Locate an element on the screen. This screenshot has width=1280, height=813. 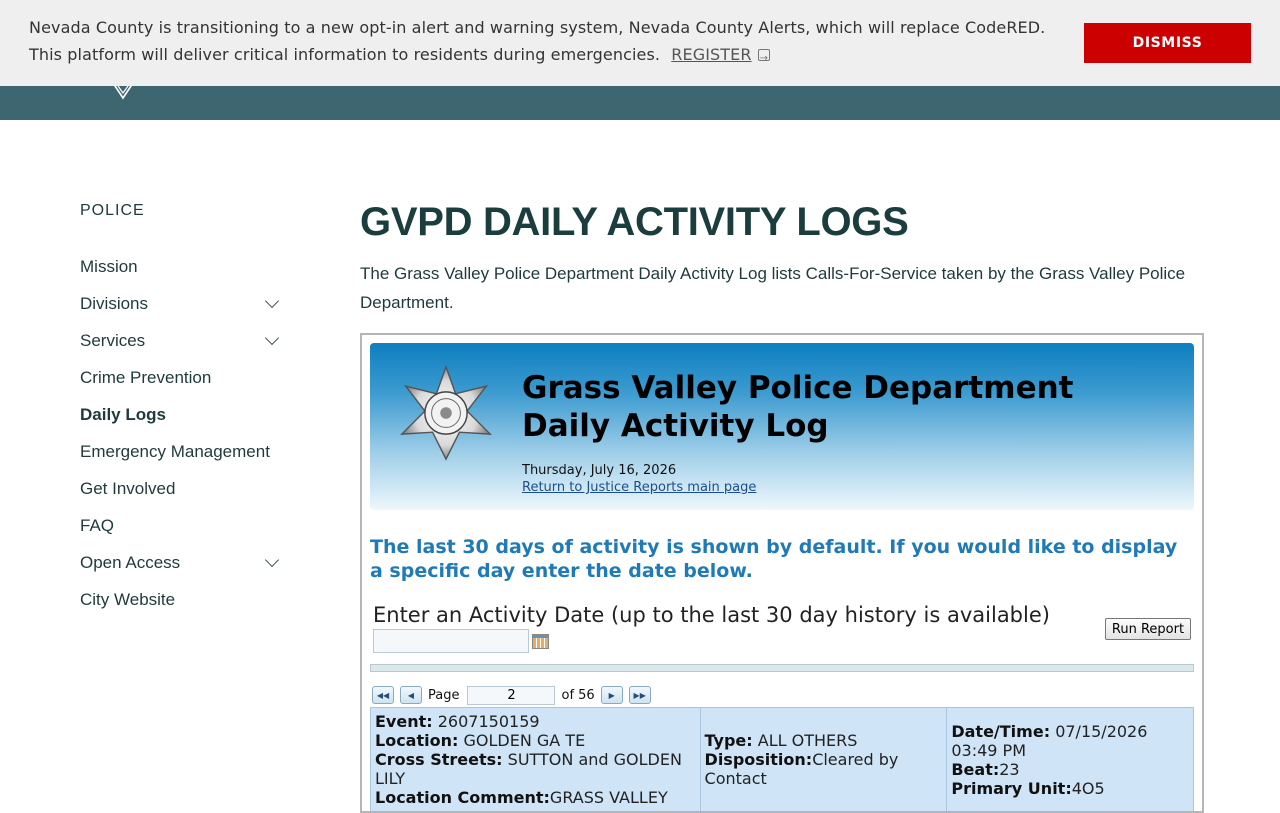
record-beat: Beat:23 is located at coordinates (1070, 769).